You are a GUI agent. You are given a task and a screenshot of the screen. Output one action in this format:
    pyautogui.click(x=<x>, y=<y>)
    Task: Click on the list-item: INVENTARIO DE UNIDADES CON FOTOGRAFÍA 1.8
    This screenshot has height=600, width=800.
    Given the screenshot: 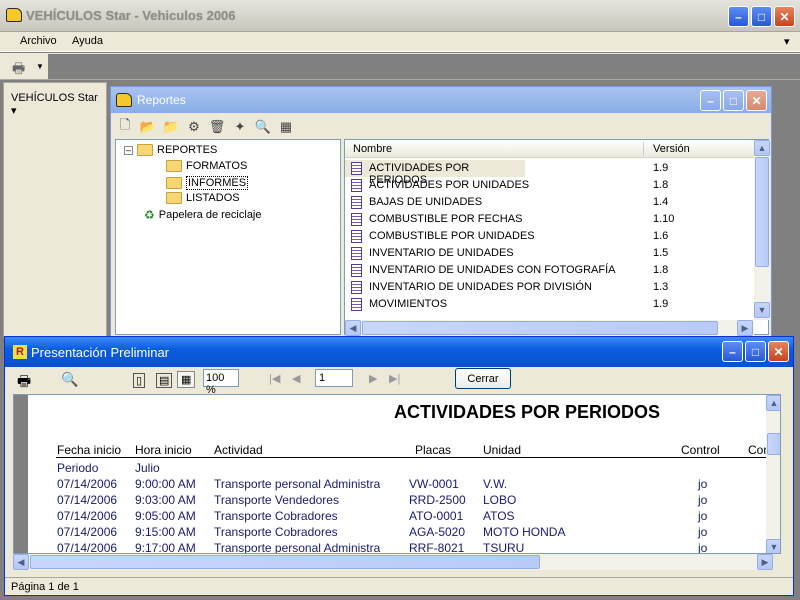 What is the action you would take?
    pyautogui.click(x=550, y=270)
    